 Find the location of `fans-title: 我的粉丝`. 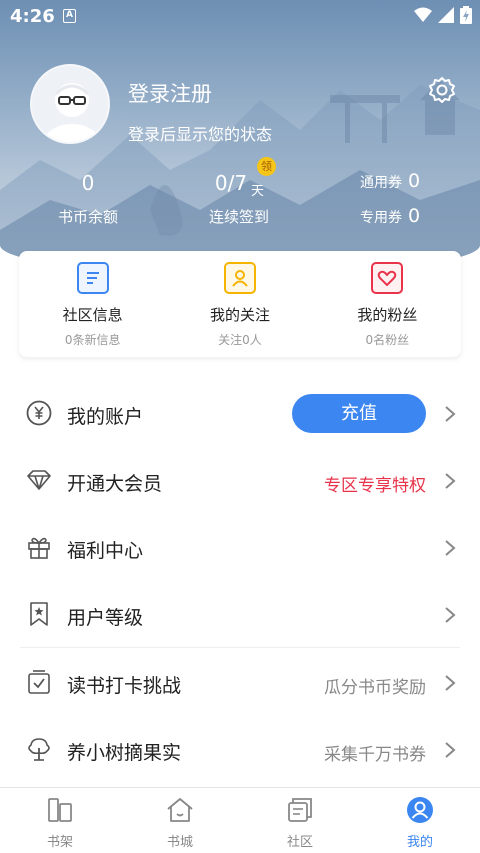

fans-title: 我的粉丝 is located at coordinates (387, 315).